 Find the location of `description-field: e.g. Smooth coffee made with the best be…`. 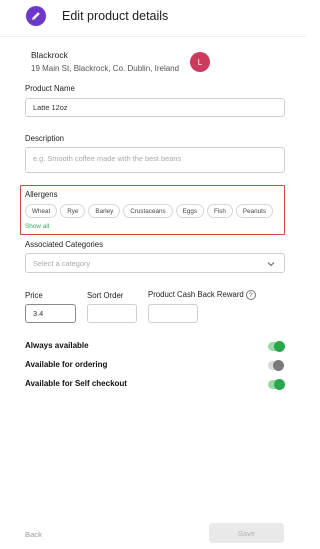

description-field: e.g. Smooth coffee made with the best be… is located at coordinates (155, 160).